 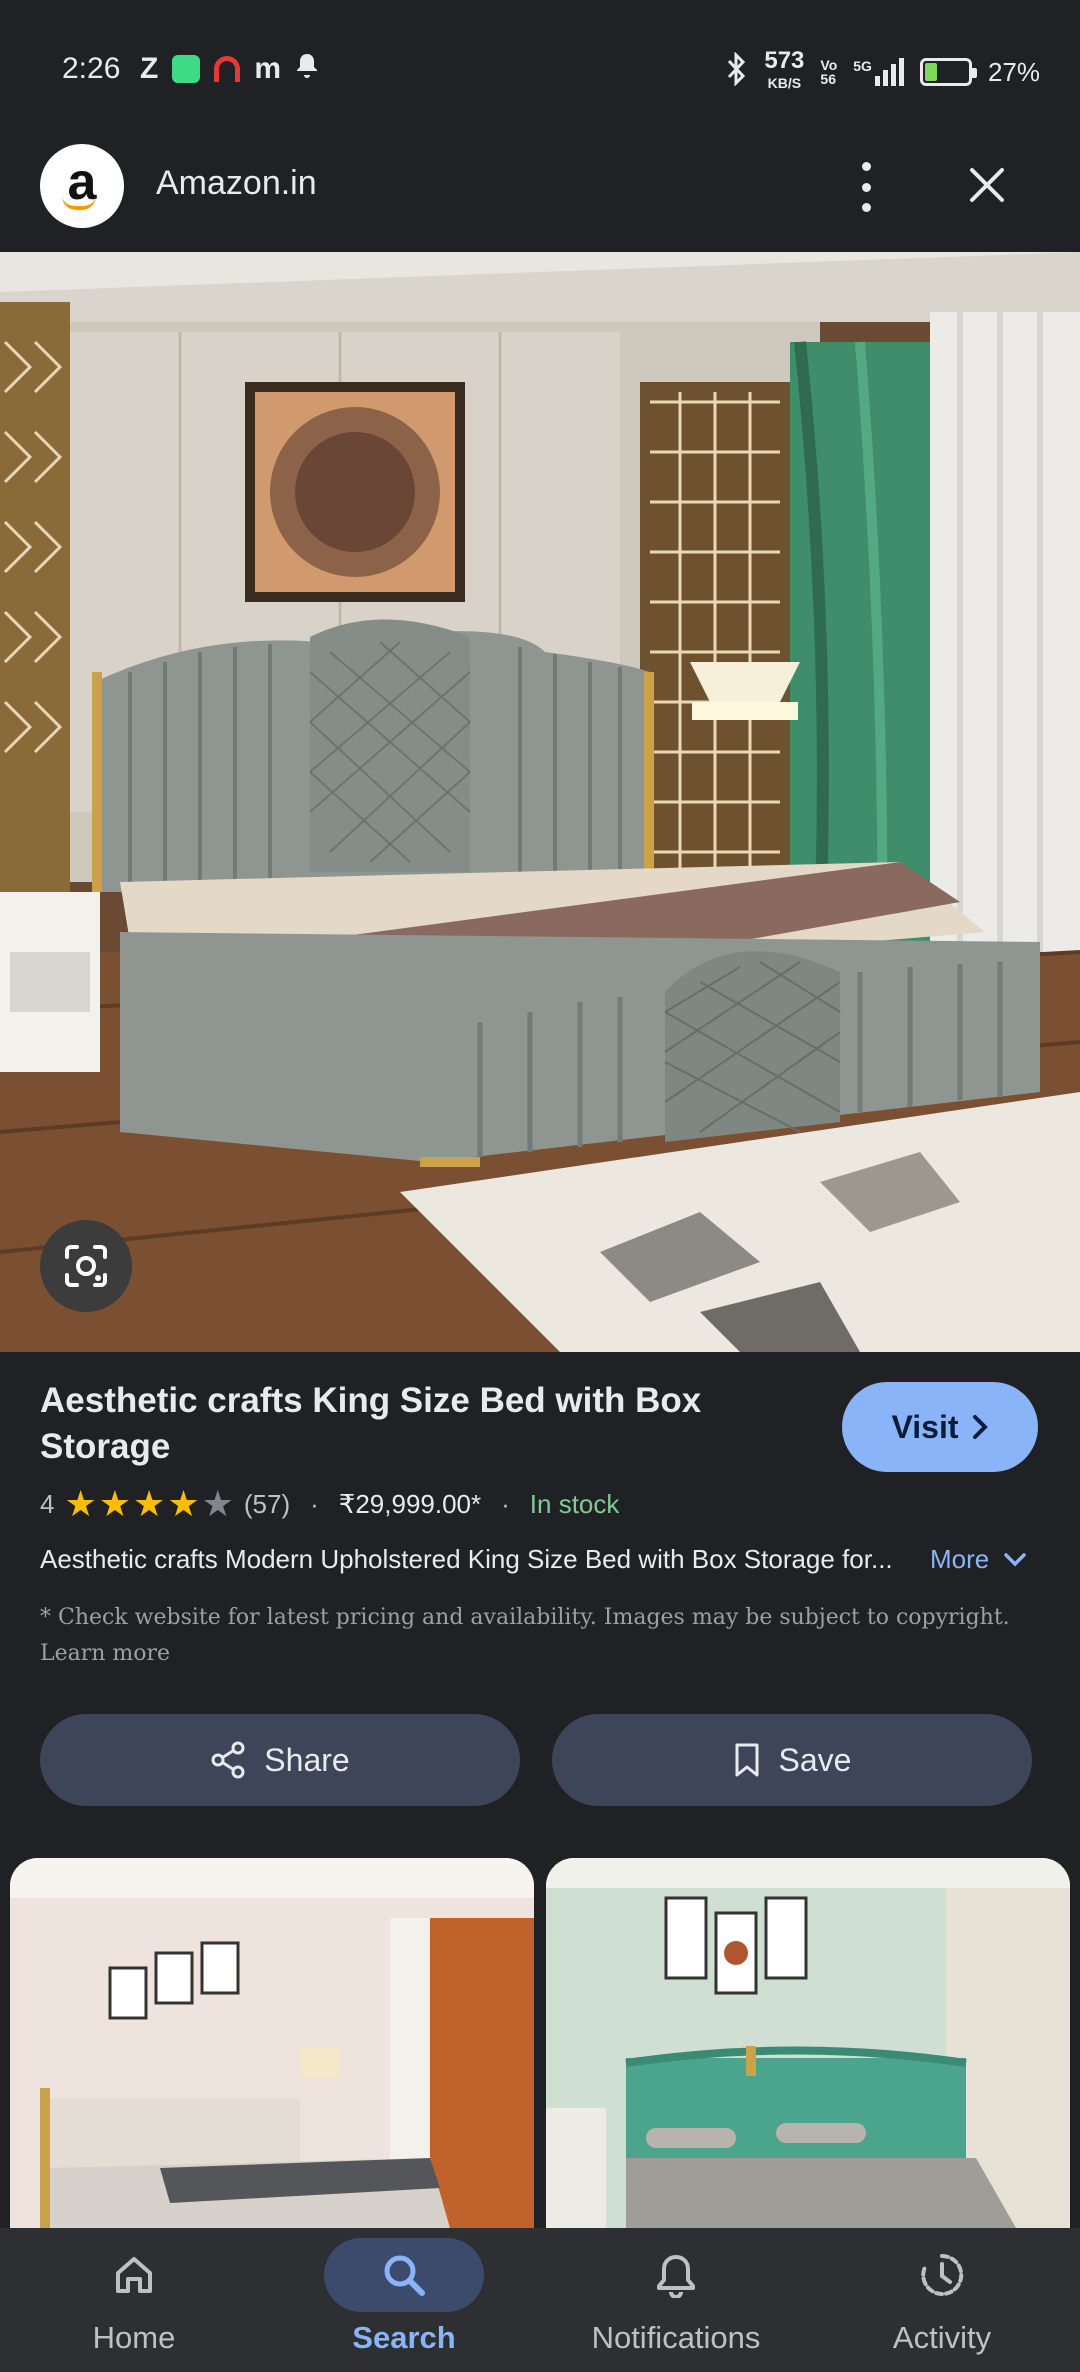 I want to click on battery-percent: 27%, so click(x=1013, y=71).